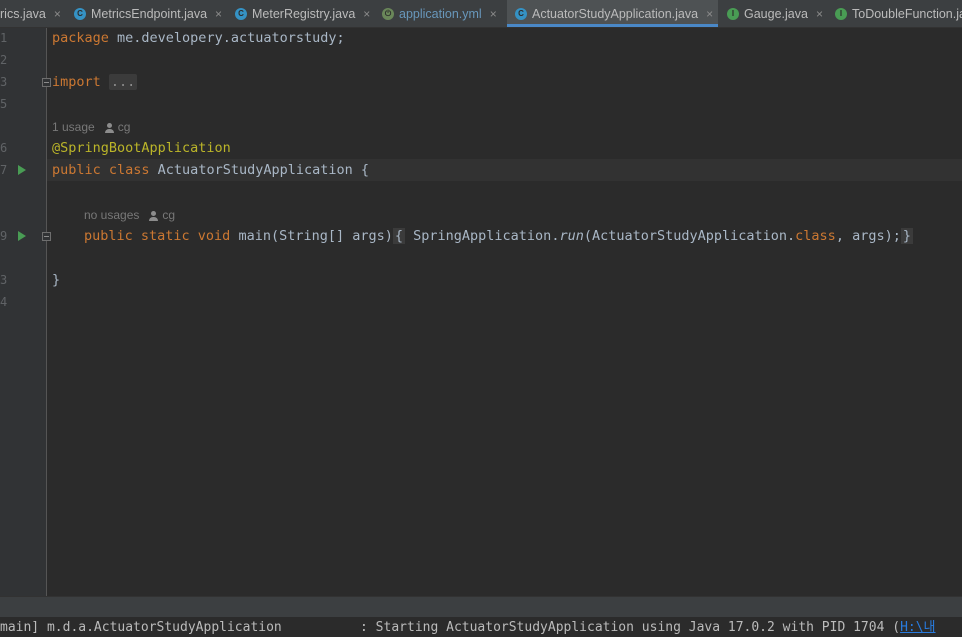  I want to click on line-number: 7, so click(4, 170).